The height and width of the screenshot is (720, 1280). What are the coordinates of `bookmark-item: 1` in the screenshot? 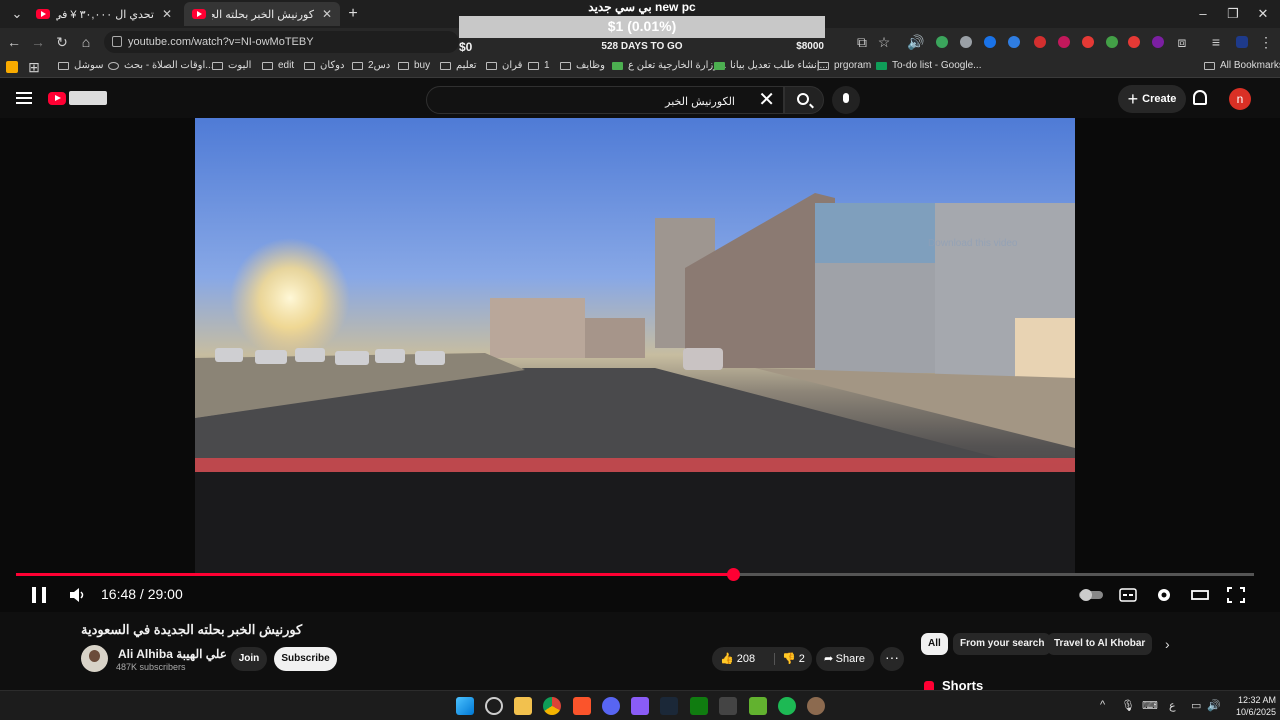 It's located at (539, 65).